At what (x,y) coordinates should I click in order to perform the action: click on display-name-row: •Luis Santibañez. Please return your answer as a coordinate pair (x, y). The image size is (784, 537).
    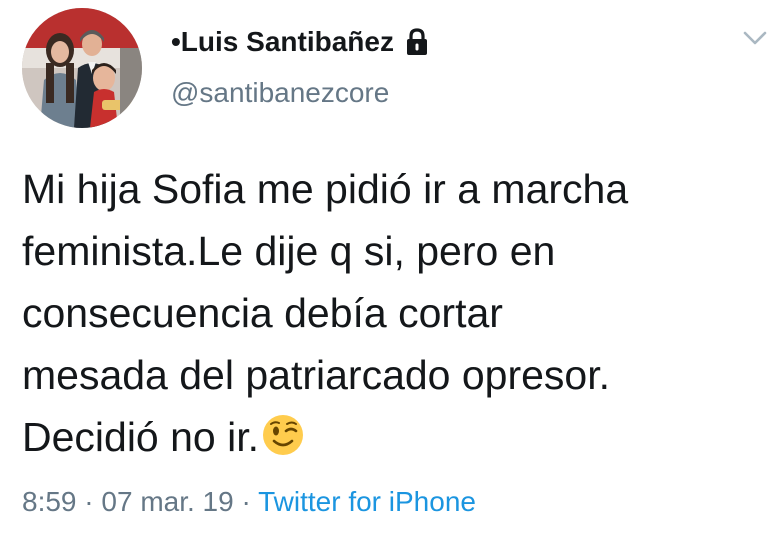
    Looking at the image, I should click on (300, 42).